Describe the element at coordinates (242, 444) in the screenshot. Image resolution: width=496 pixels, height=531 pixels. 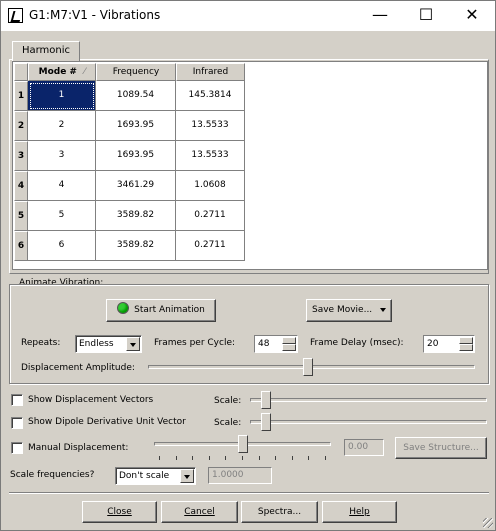
I see `manual-slider-thumb` at that location.